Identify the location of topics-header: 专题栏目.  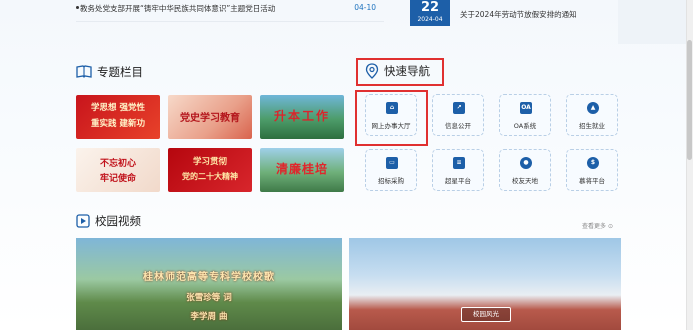
(109, 72).